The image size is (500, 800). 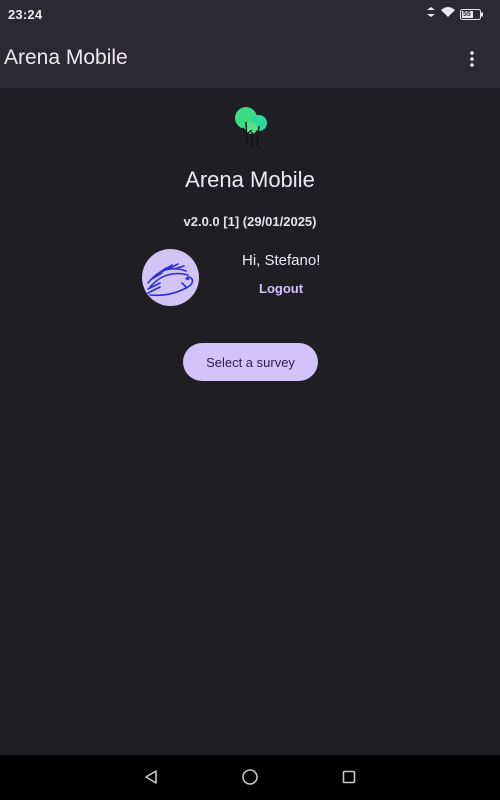 I want to click on home-circle-icon, so click(x=250, y=777).